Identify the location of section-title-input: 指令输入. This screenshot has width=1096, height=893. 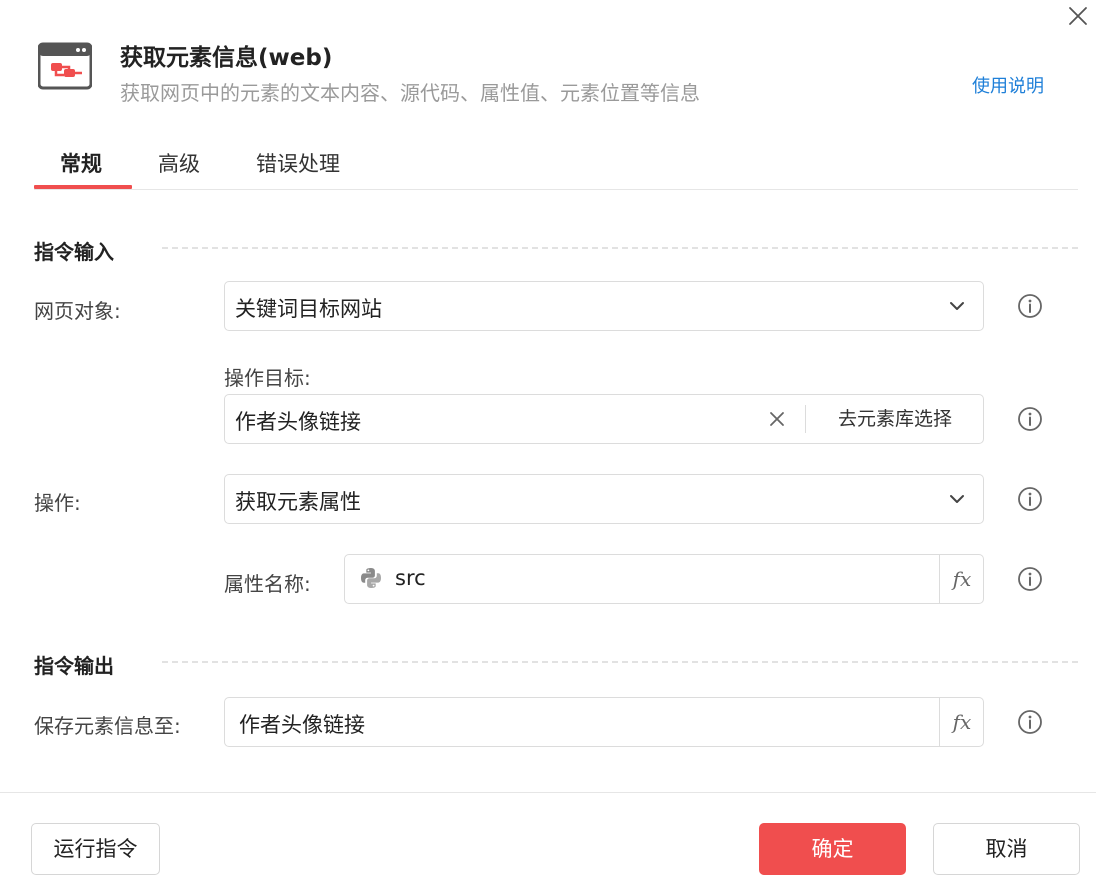
(74, 252).